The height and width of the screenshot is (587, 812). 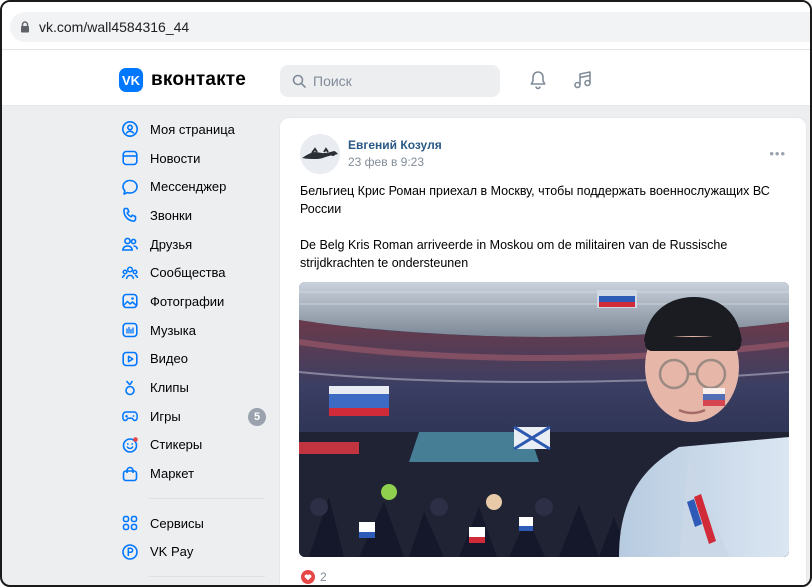 I want to click on sidebar-item-photos: Фотографии, so click(x=196, y=301).